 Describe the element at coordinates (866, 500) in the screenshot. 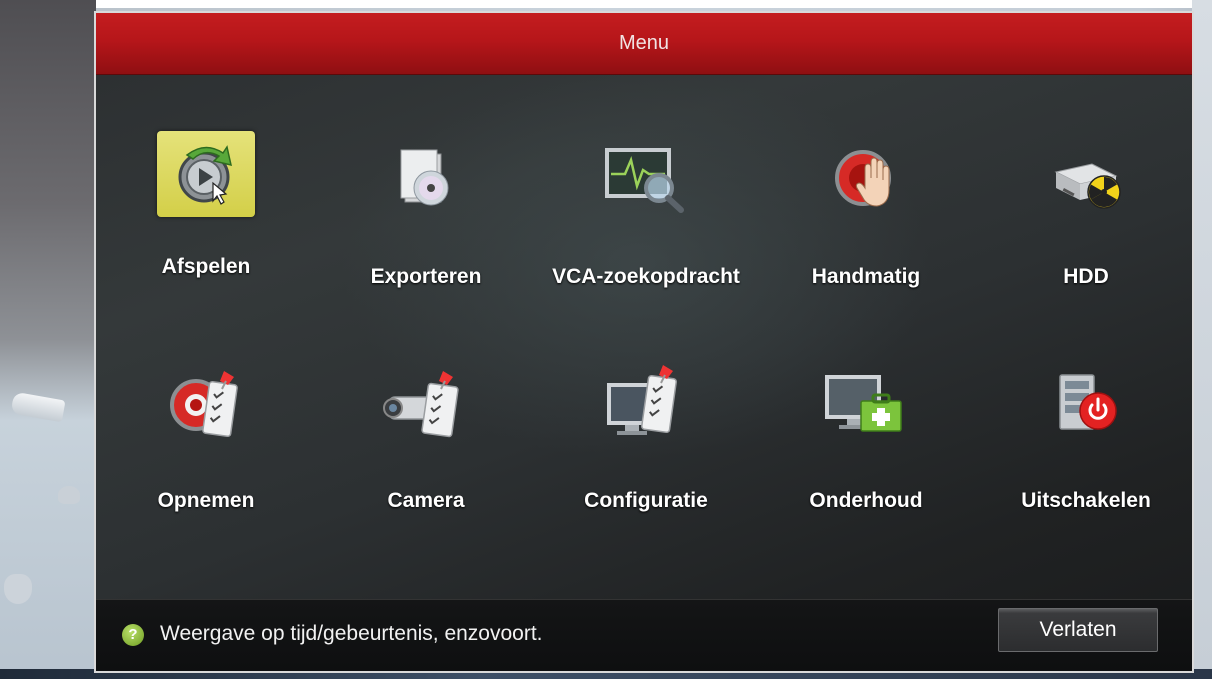

I see `menu-item-label: Onderhoud` at that location.